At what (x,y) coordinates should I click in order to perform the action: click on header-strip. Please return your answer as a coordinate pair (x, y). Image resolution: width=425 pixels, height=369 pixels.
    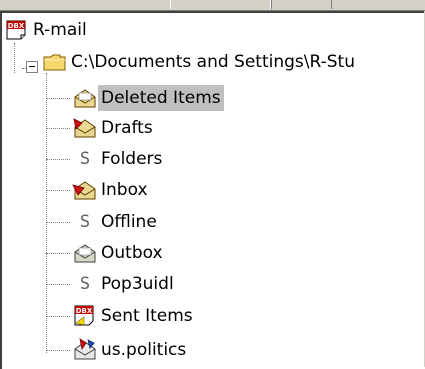
    Looking at the image, I should click on (212, 5).